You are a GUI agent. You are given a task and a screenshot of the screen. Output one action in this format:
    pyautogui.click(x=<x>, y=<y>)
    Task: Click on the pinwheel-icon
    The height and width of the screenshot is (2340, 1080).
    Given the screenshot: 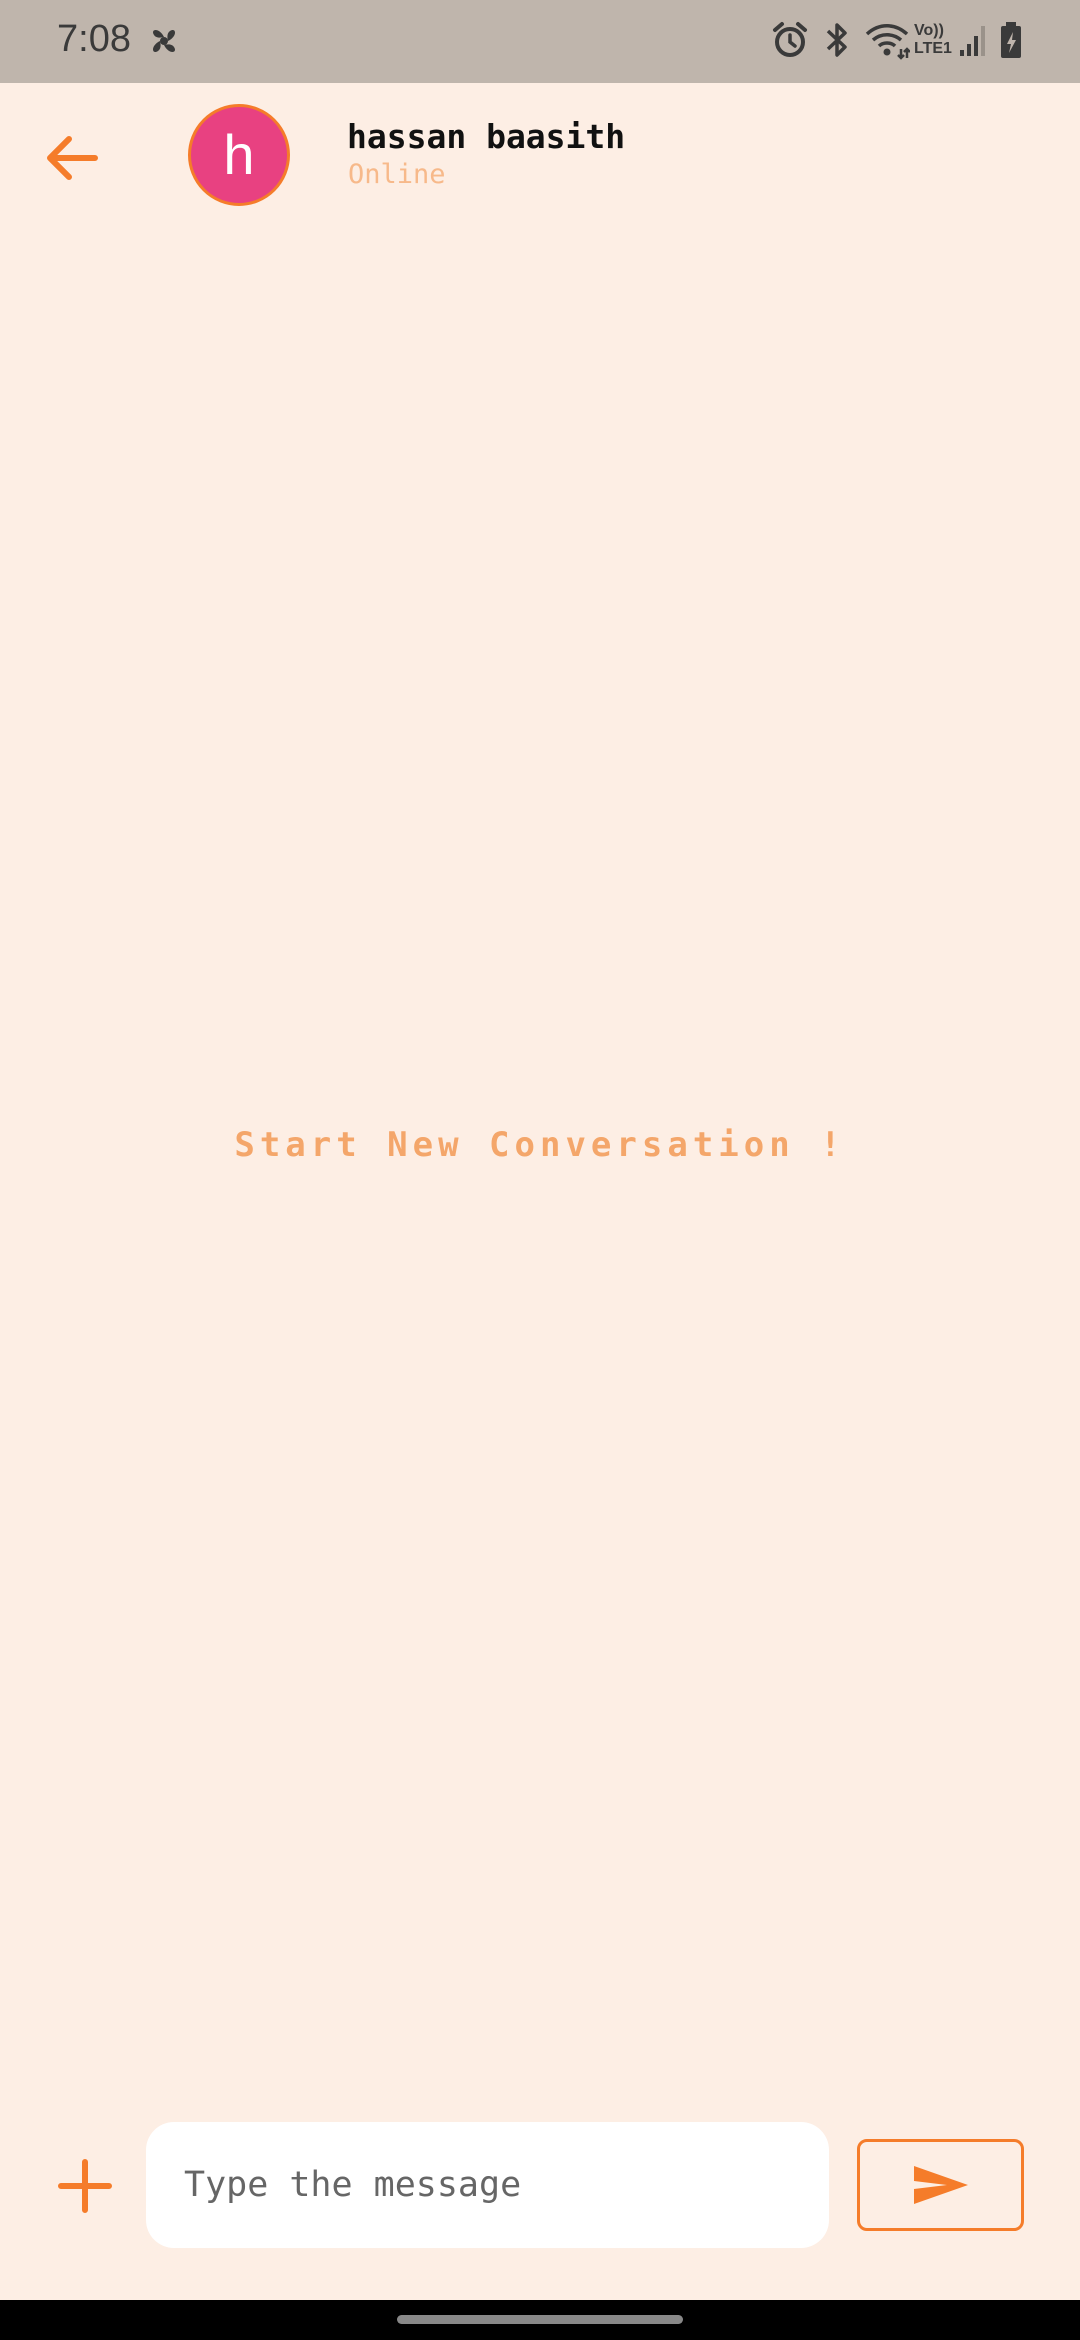 What is the action you would take?
    pyautogui.click(x=164, y=44)
    